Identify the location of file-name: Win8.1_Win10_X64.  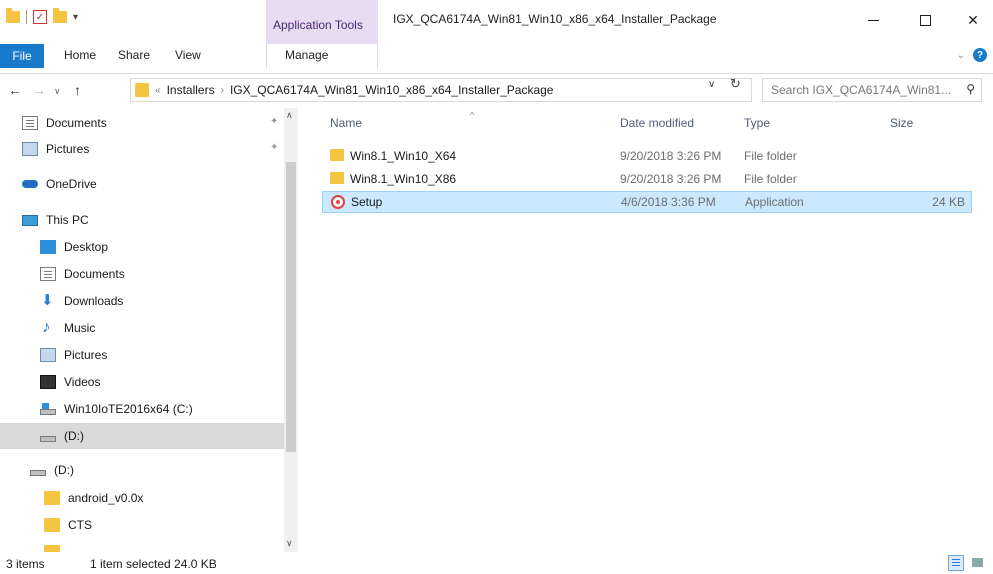
(403, 156).